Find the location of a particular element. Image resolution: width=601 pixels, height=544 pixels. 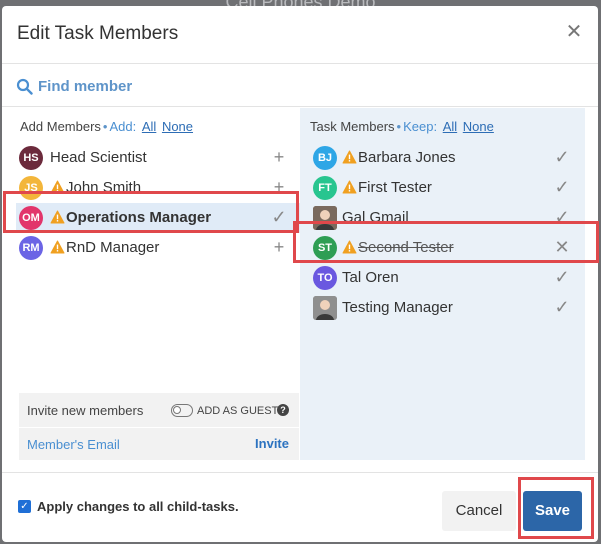

avatar: HS is located at coordinates (31, 158).